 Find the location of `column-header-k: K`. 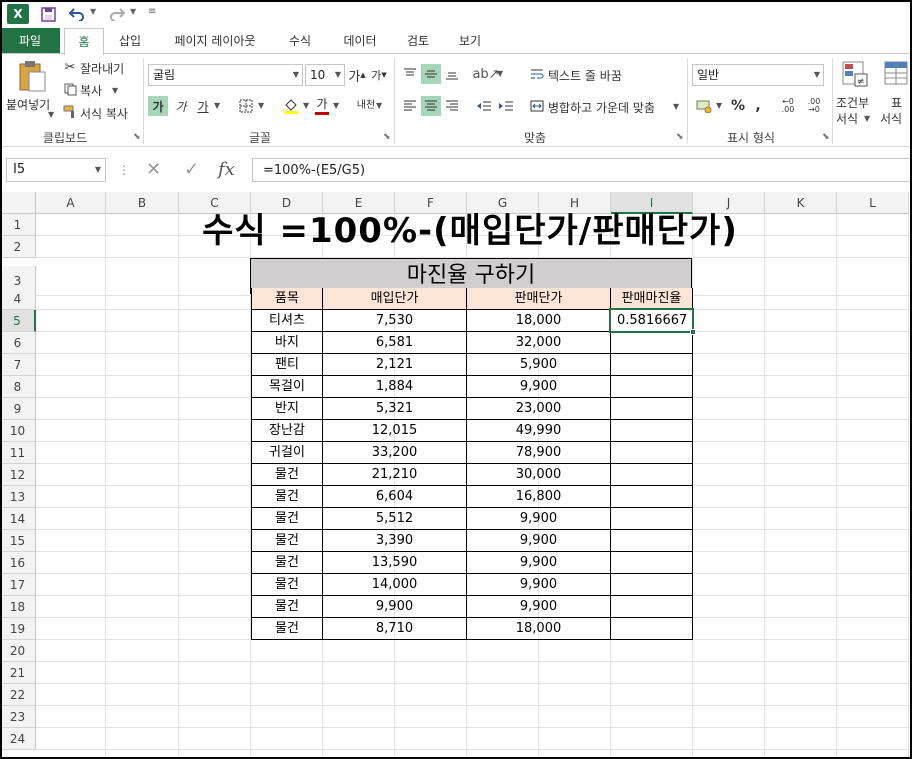

column-header-k: K is located at coordinates (801, 203).